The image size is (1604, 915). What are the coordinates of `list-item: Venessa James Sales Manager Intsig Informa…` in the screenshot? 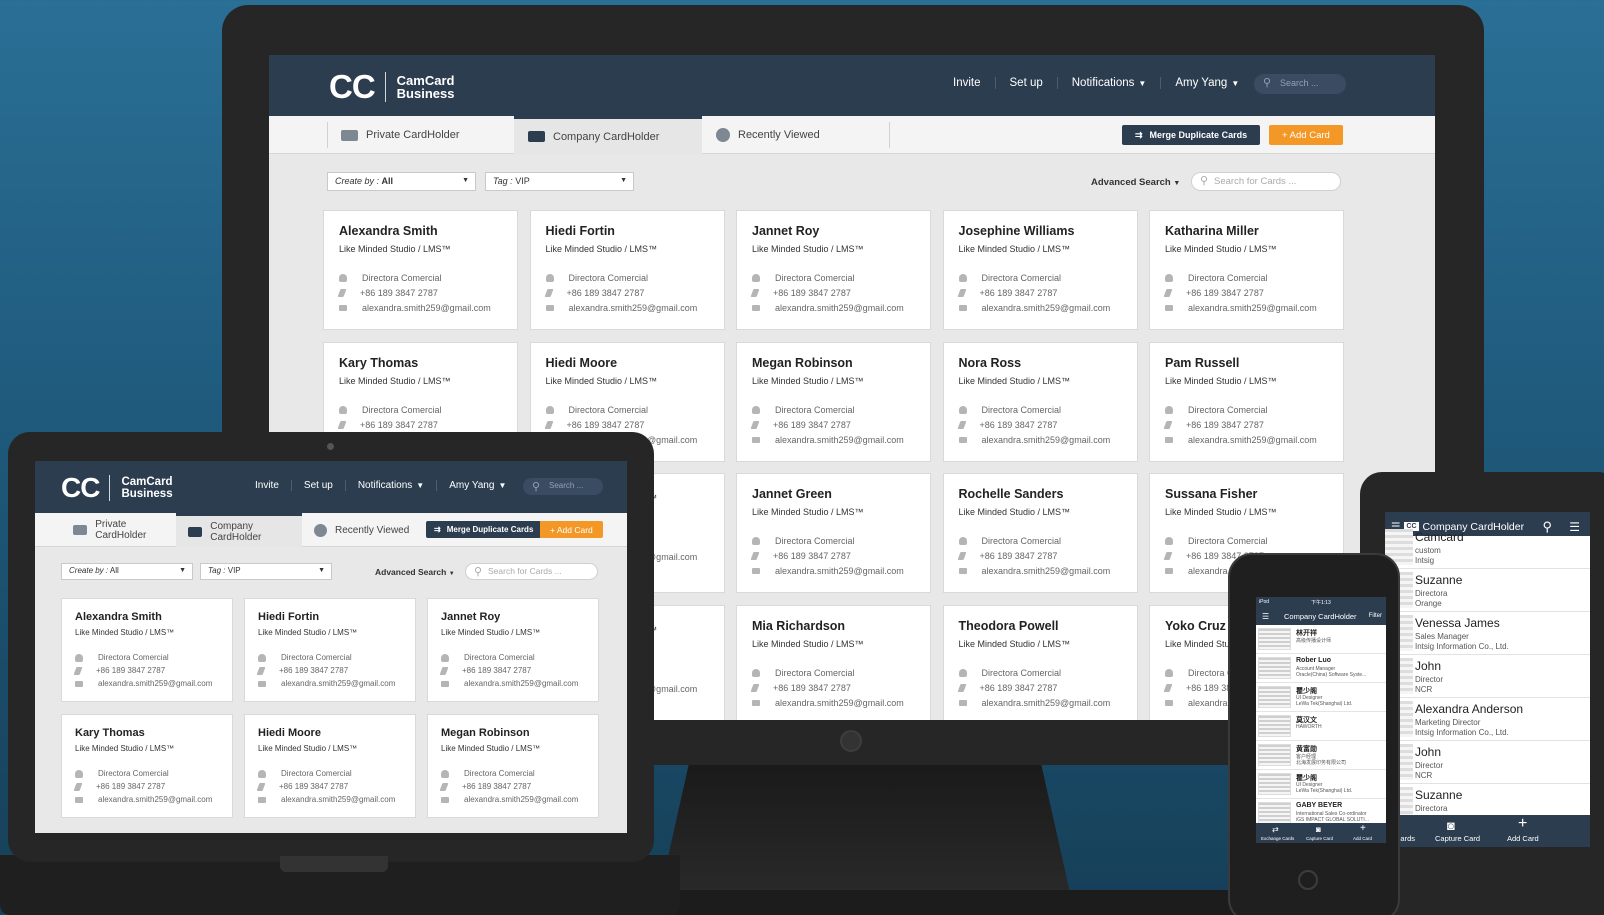 It's located at (1487, 633).